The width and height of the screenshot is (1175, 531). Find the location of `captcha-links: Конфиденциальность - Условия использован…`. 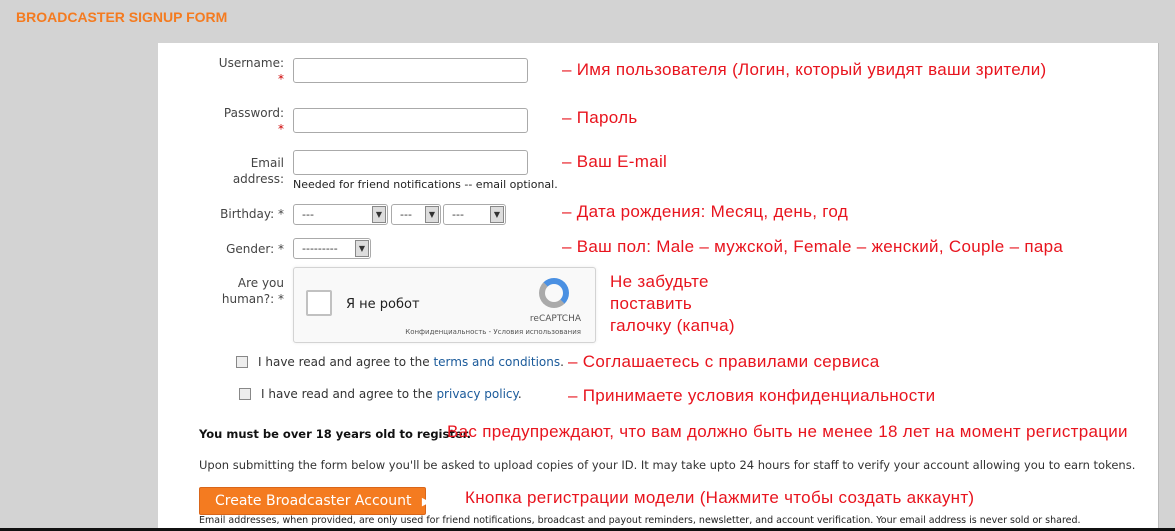

captcha-links: Конфиденциальность - Условия использован… is located at coordinates (493, 332).